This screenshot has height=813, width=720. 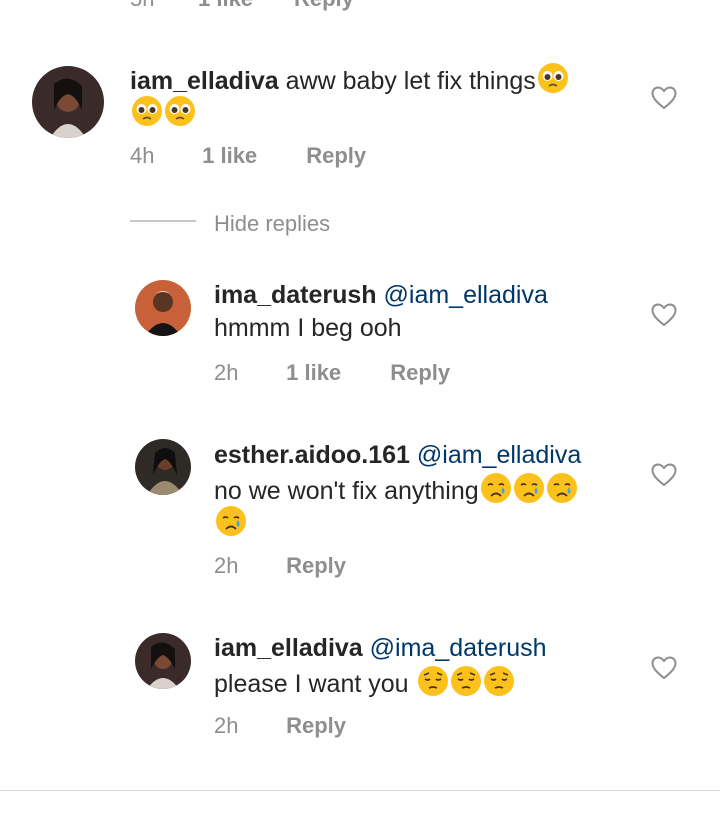 I want to click on reply-1-header: ima_daterush @iam_elladiva, so click(x=381, y=295).